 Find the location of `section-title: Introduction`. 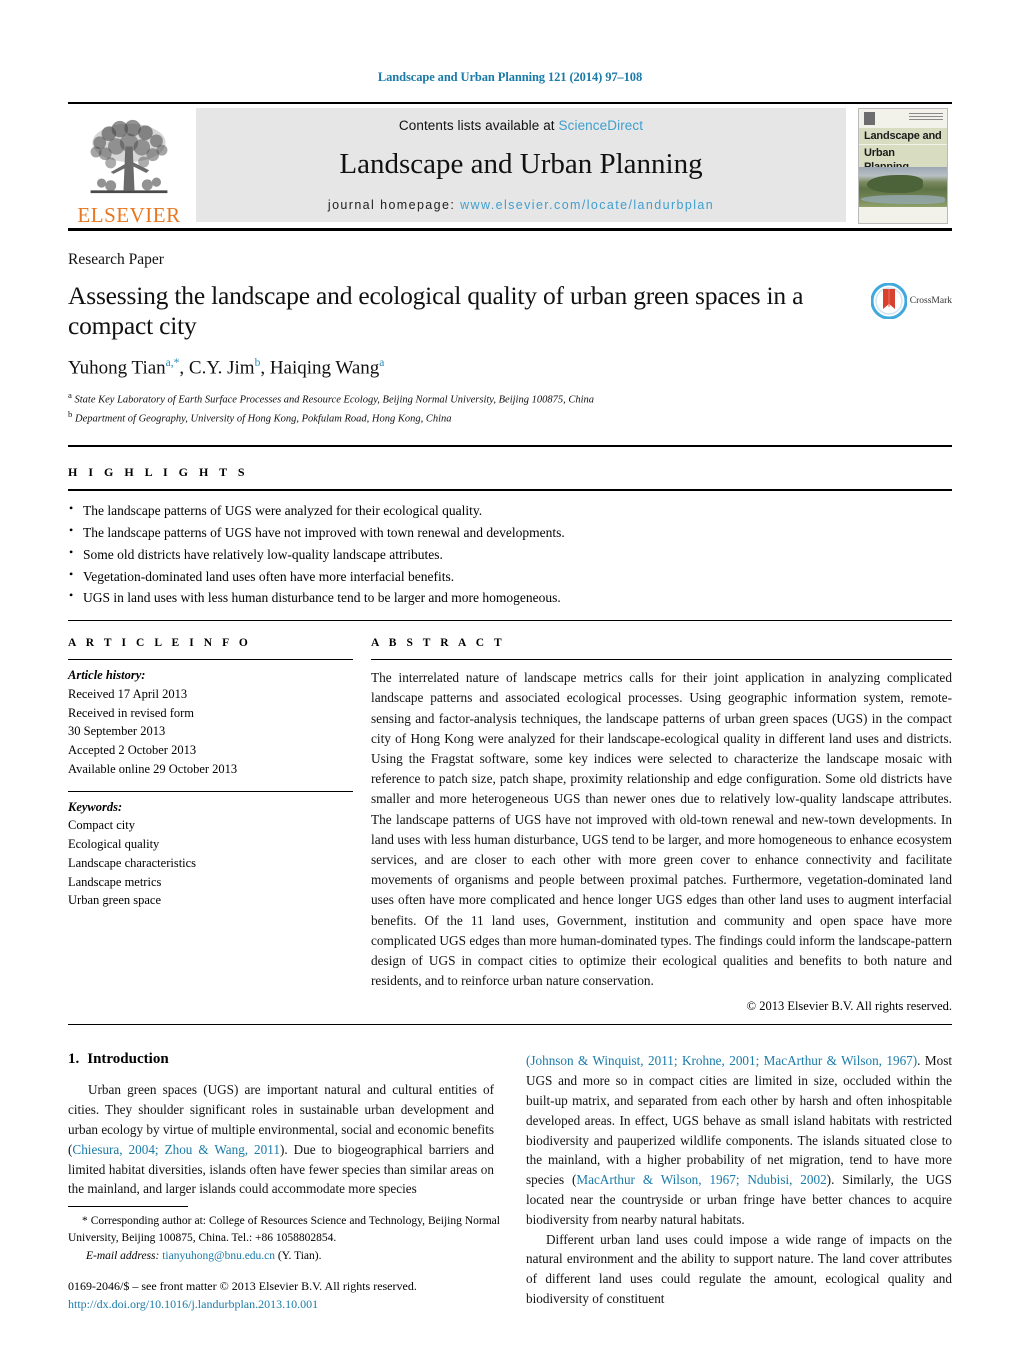

section-title: Introduction is located at coordinates (128, 1059).